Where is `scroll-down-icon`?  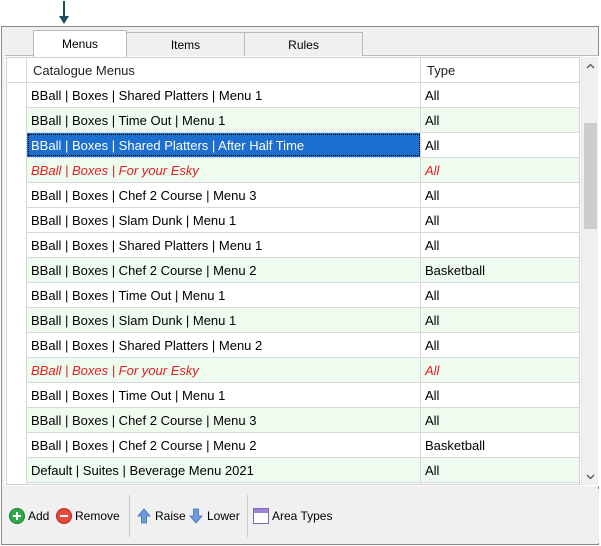
scroll-down-icon is located at coordinates (590, 476).